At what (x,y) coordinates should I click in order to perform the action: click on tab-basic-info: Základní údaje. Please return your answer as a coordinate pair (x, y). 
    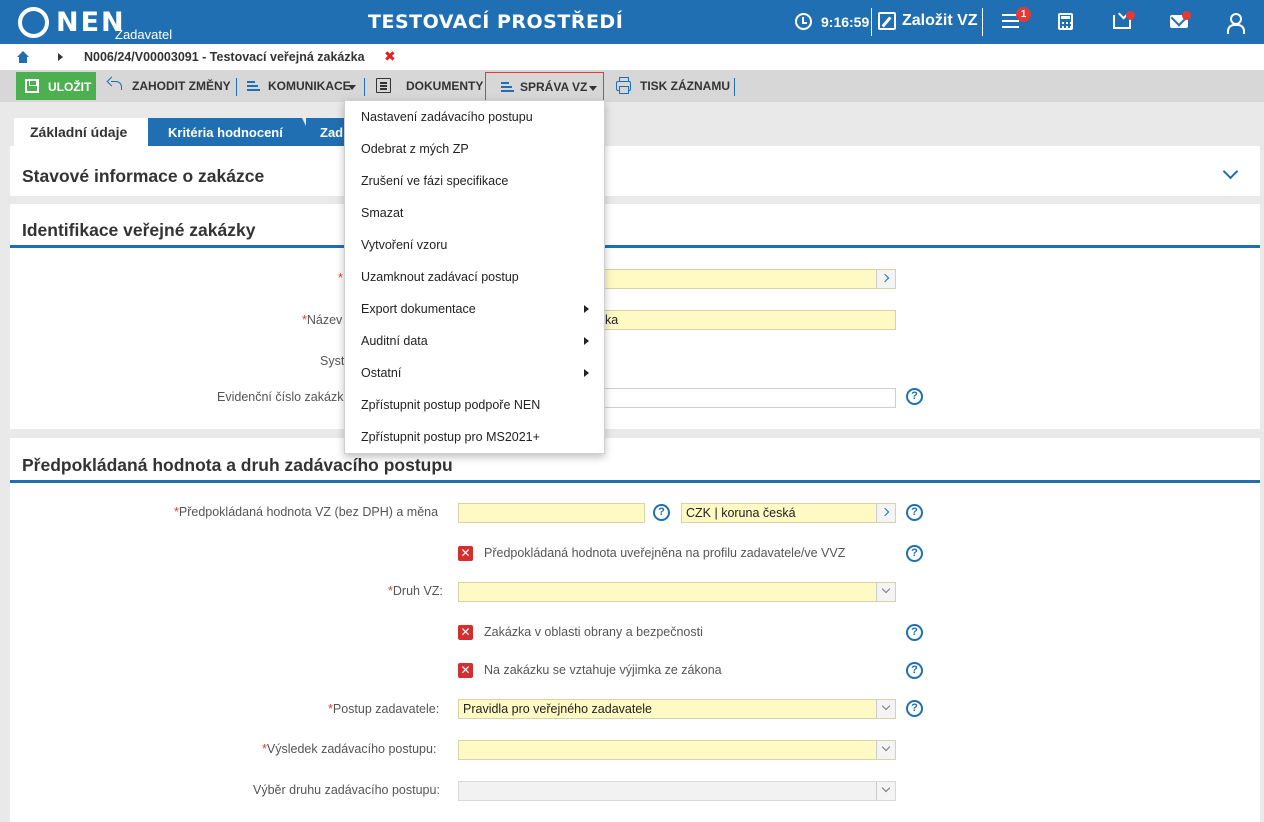
    Looking at the image, I should click on (84, 132).